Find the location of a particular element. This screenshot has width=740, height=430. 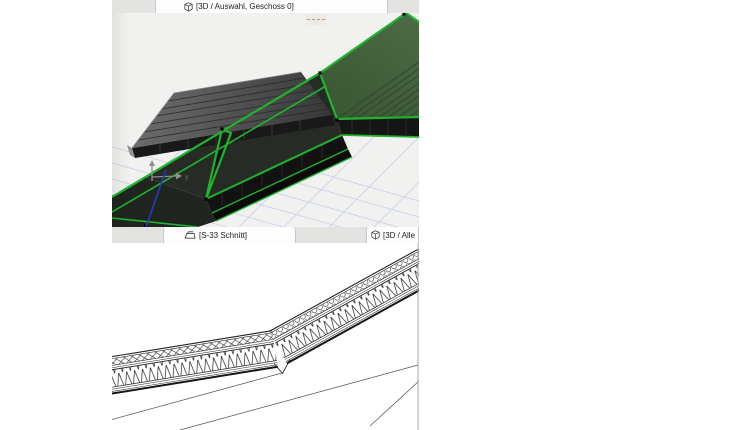

tab-3d-auswahl: [3D / Auswahl, Geschoss 0] is located at coordinates (271, 6).